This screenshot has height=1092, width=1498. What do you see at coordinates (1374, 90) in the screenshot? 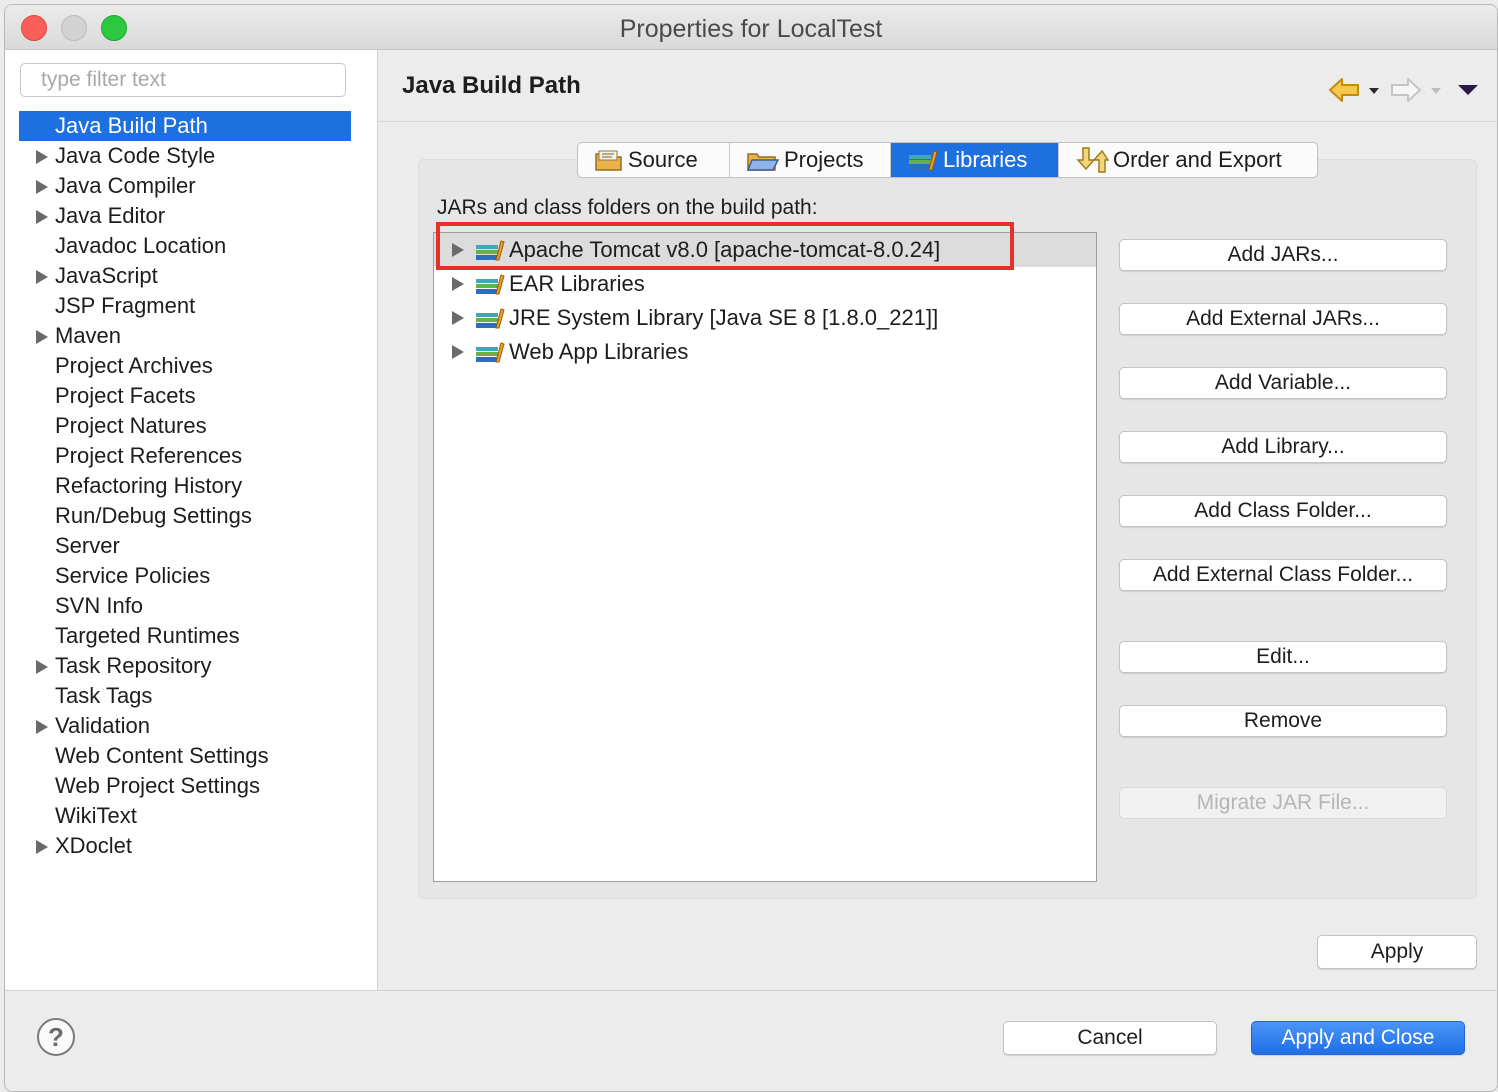
I see `back-dropdown-chevron-icon` at bounding box center [1374, 90].